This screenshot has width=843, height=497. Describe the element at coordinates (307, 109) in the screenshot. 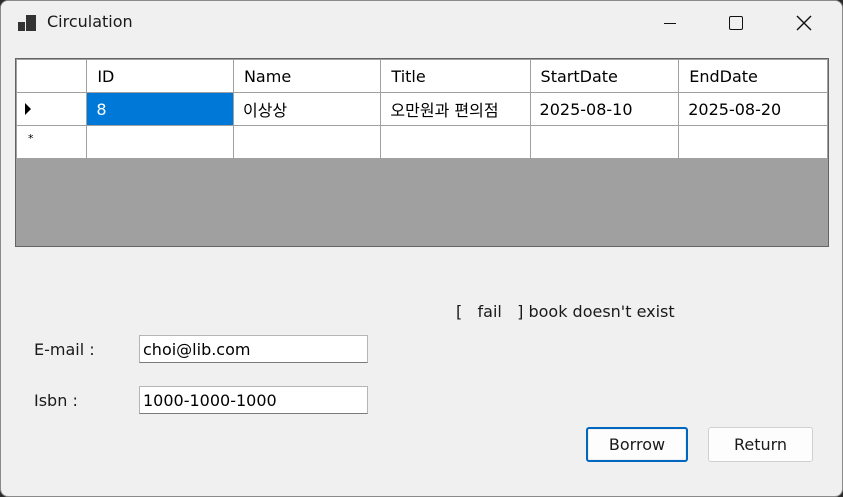

I see `cell-name: 이상상` at that location.